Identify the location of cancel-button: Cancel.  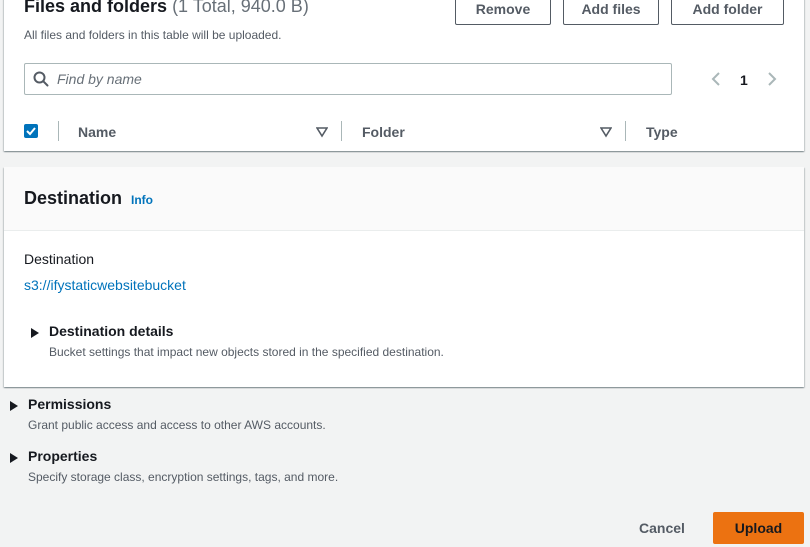
(662, 528).